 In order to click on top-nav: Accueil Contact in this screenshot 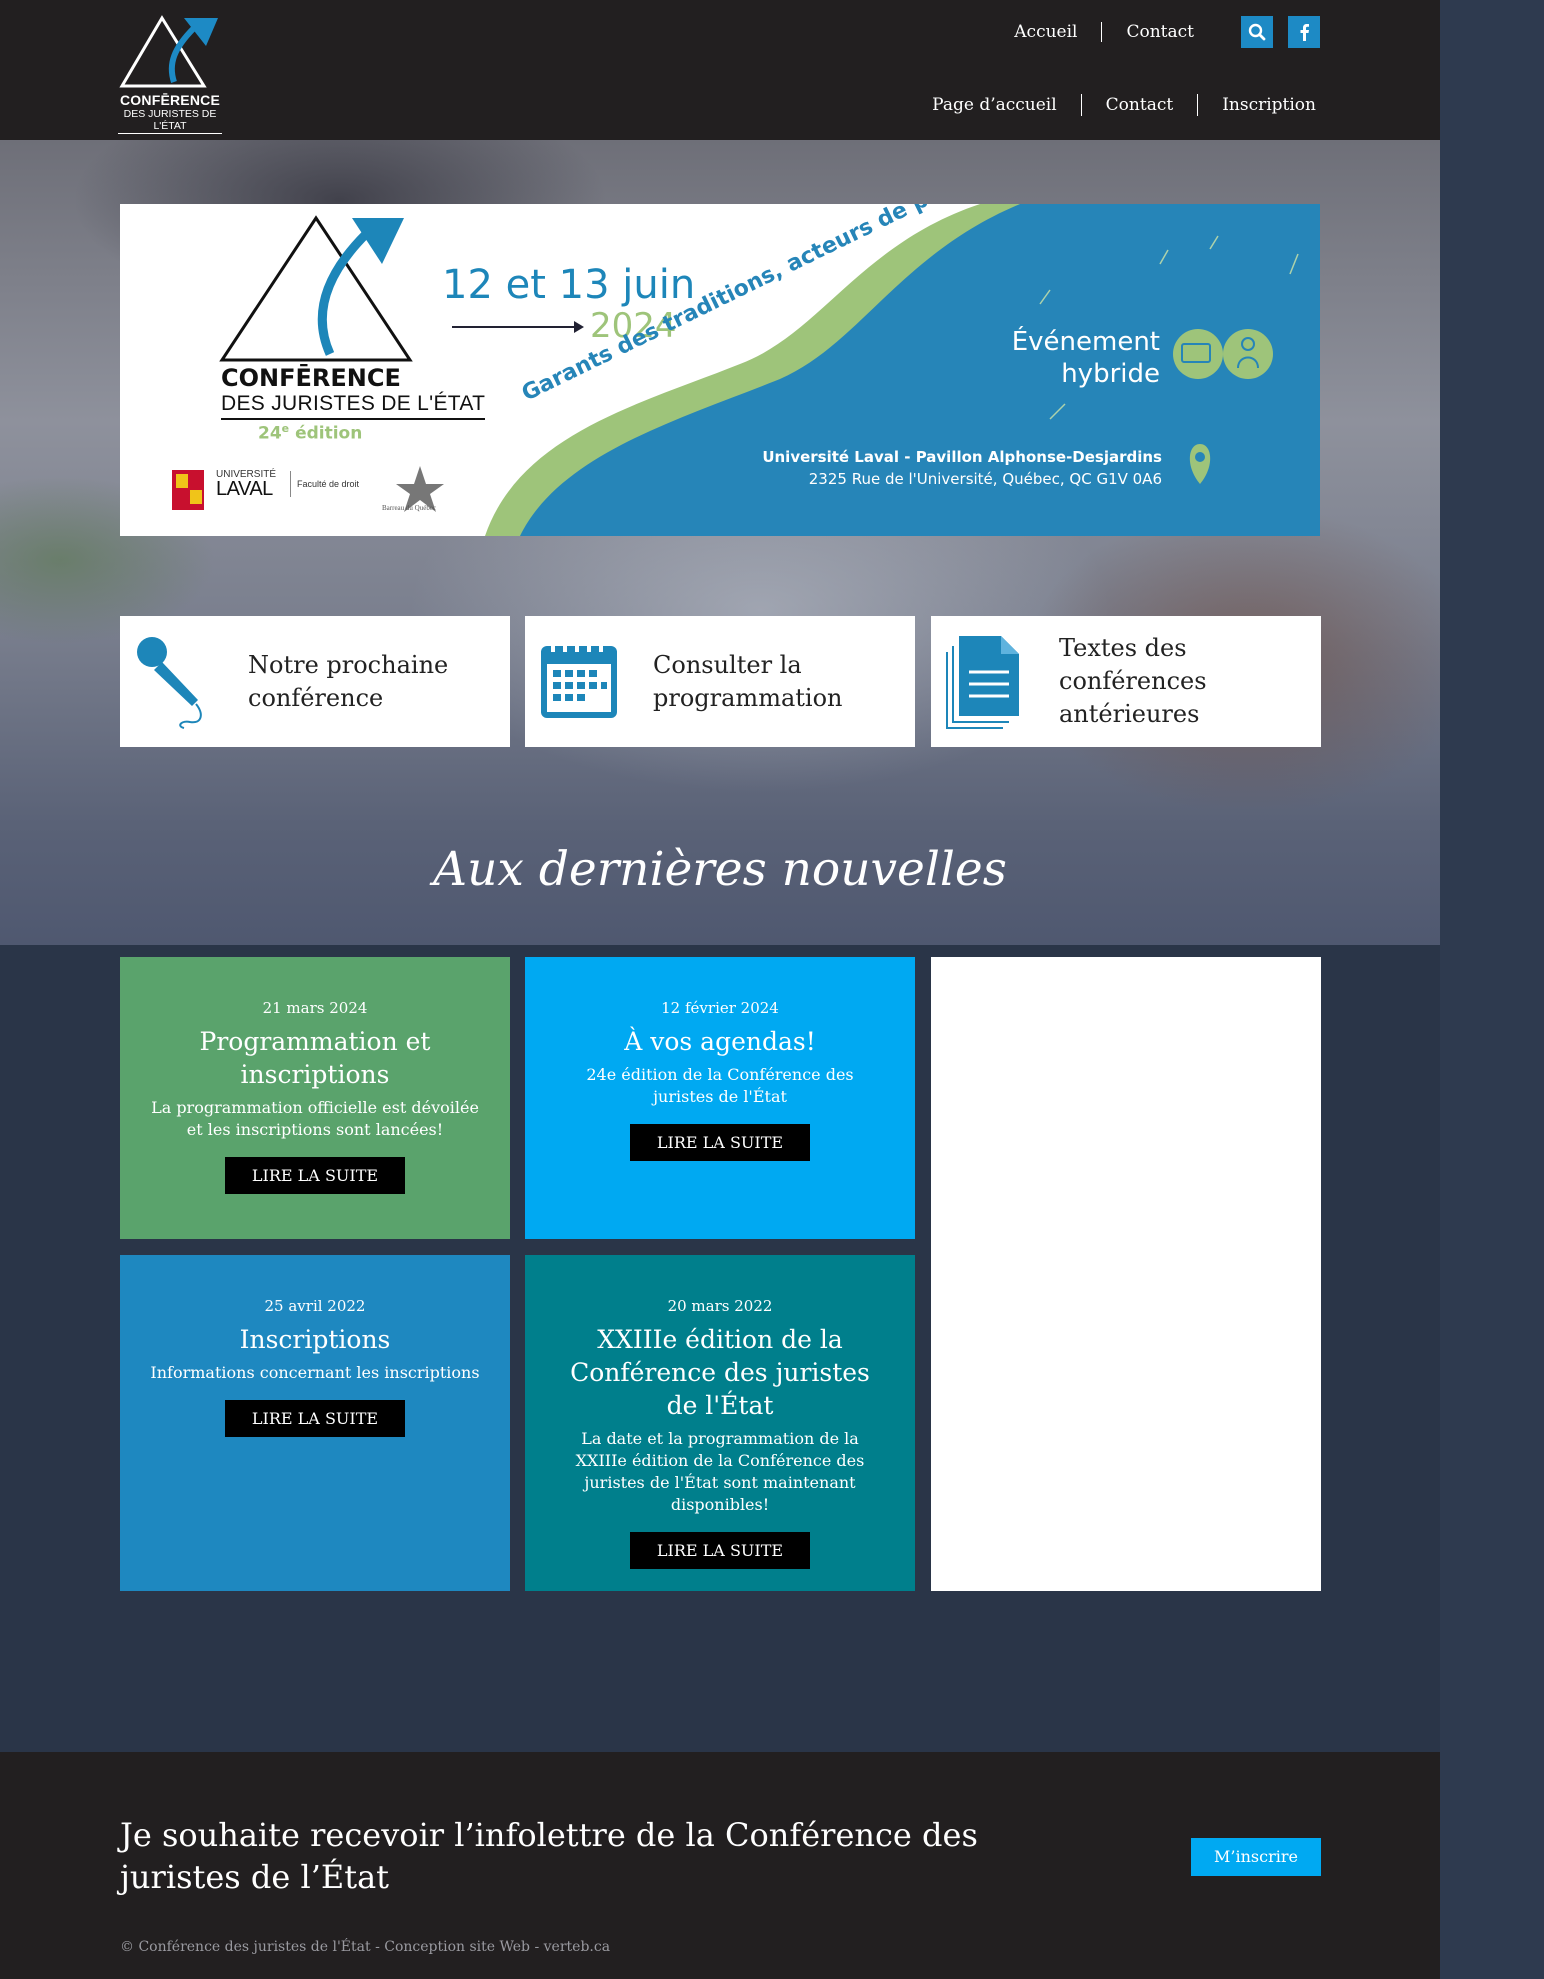, I will do `click(1104, 32)`.